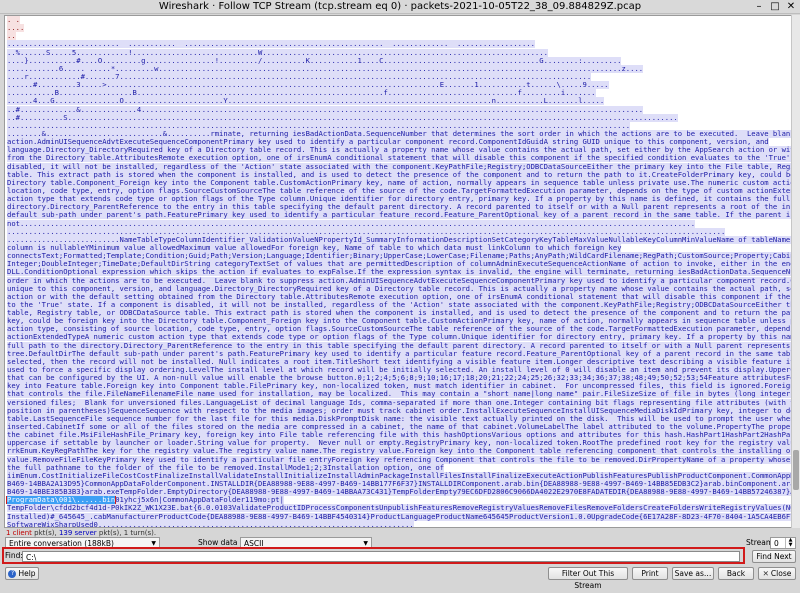  Describe the element at coordinates (796, 470) in the screenshot. I see `scrollbar-thumb` at that location.